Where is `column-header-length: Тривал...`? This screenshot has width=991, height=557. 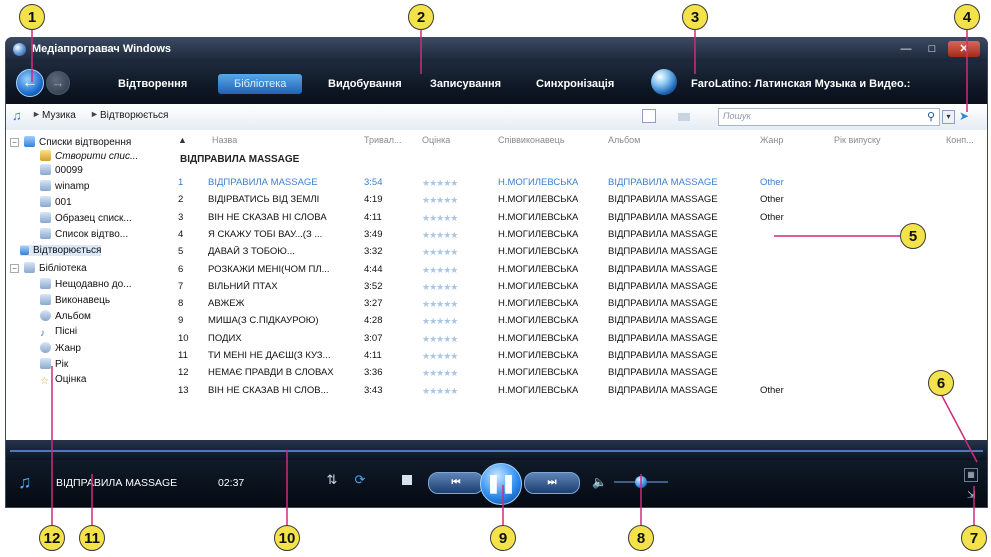 column-header-length: Тривал... is located at coordinates (382, 140).